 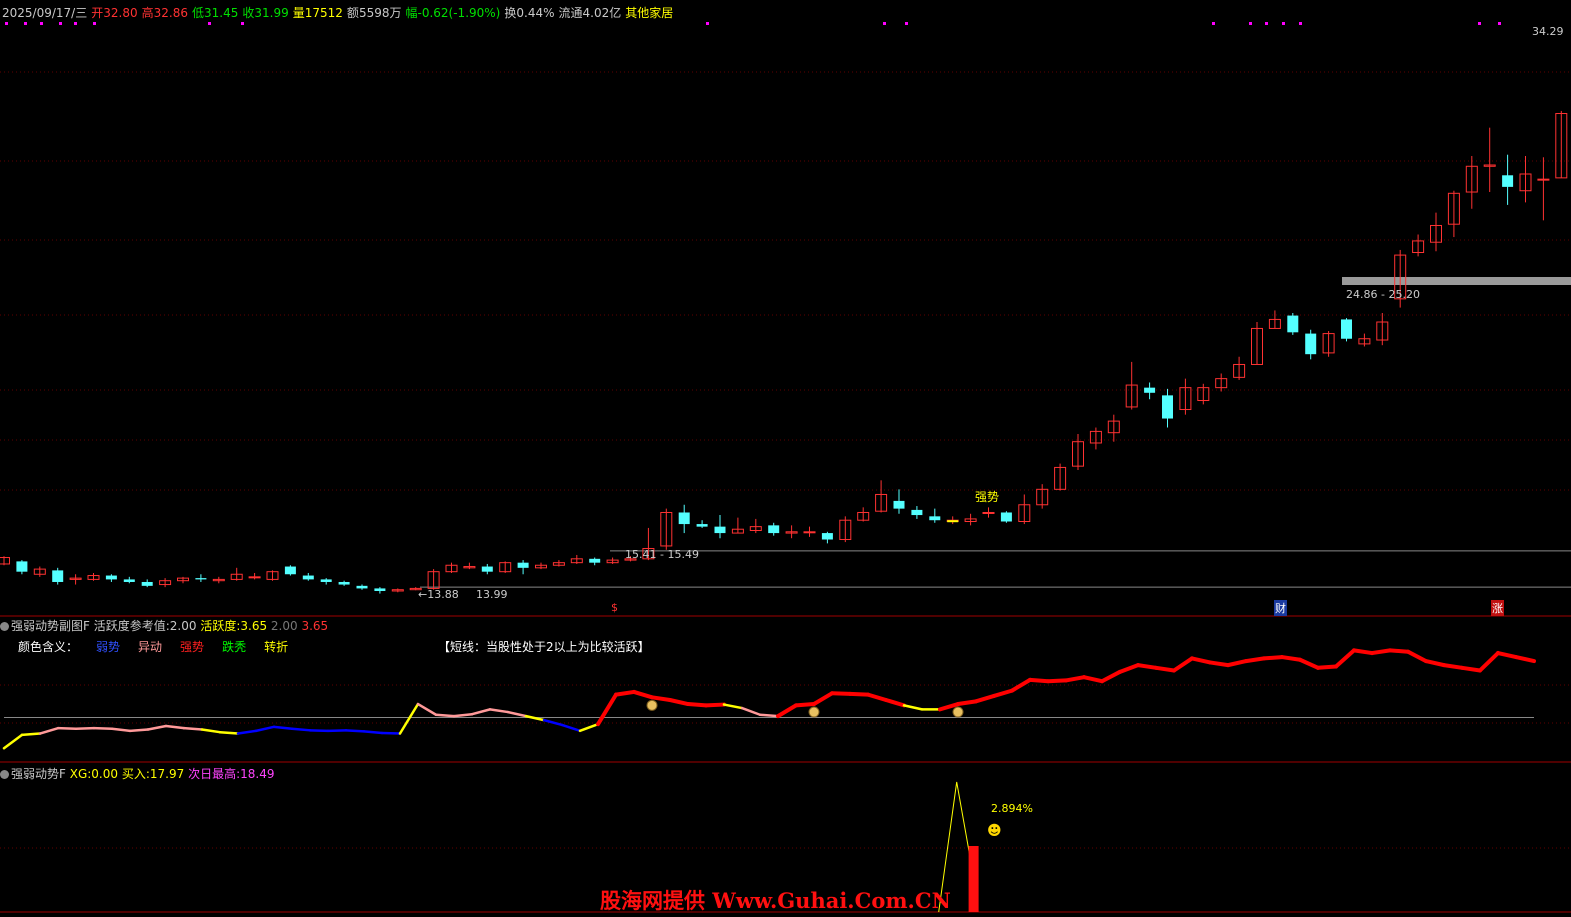 I want to click on marker-zhang: 涨, so click(x=1497, y=608).